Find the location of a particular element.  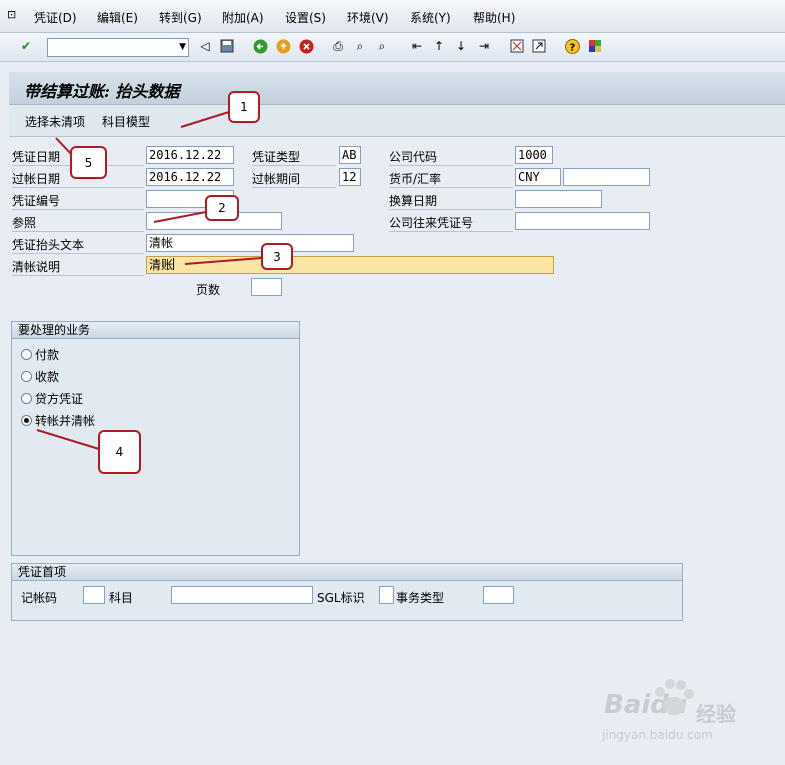

watermark-url: jingyan.baidu.com is located at coordinates (657, 735).